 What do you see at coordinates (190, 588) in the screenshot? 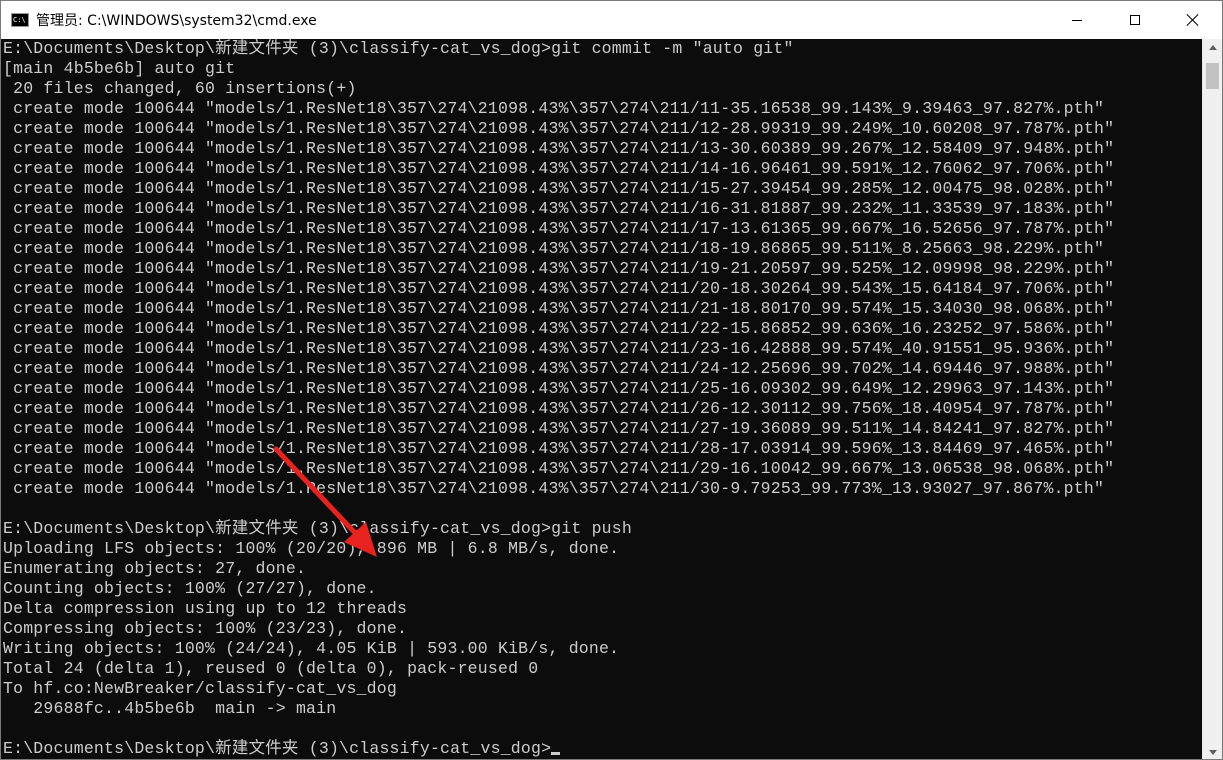
I see `console-line-text: Counting objects: 100% (27/27), done.` at bounding box center [190, 588].